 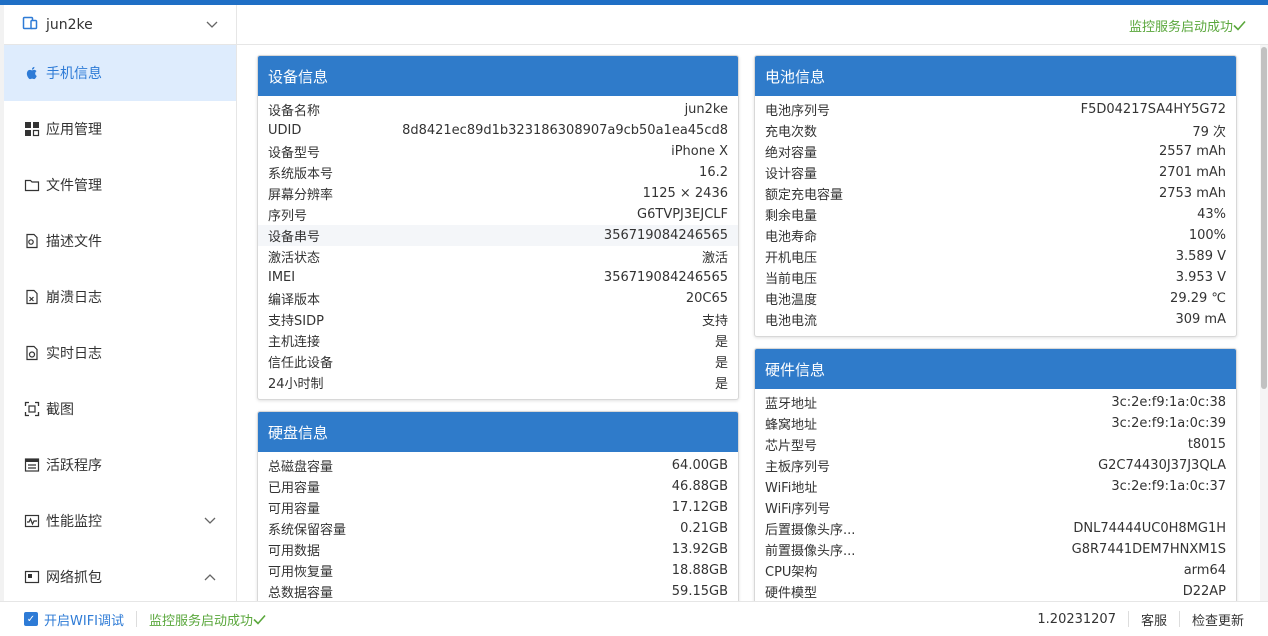 What do you see at coordinates (995, 76) in the screenshot?
I see `card-title: 电池信息` at bounding box center [995, 76].